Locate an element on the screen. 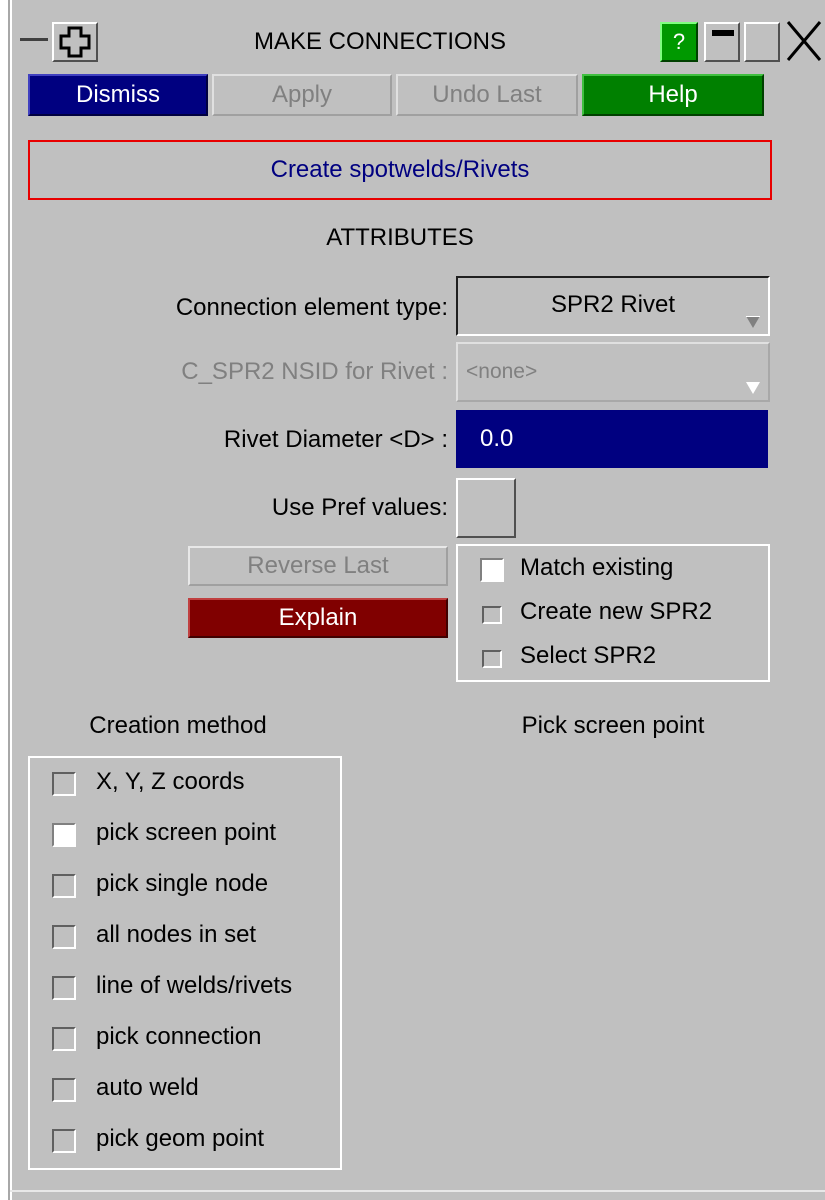  connection-type-label: Connection element type: is located at coordinates (311, 307).